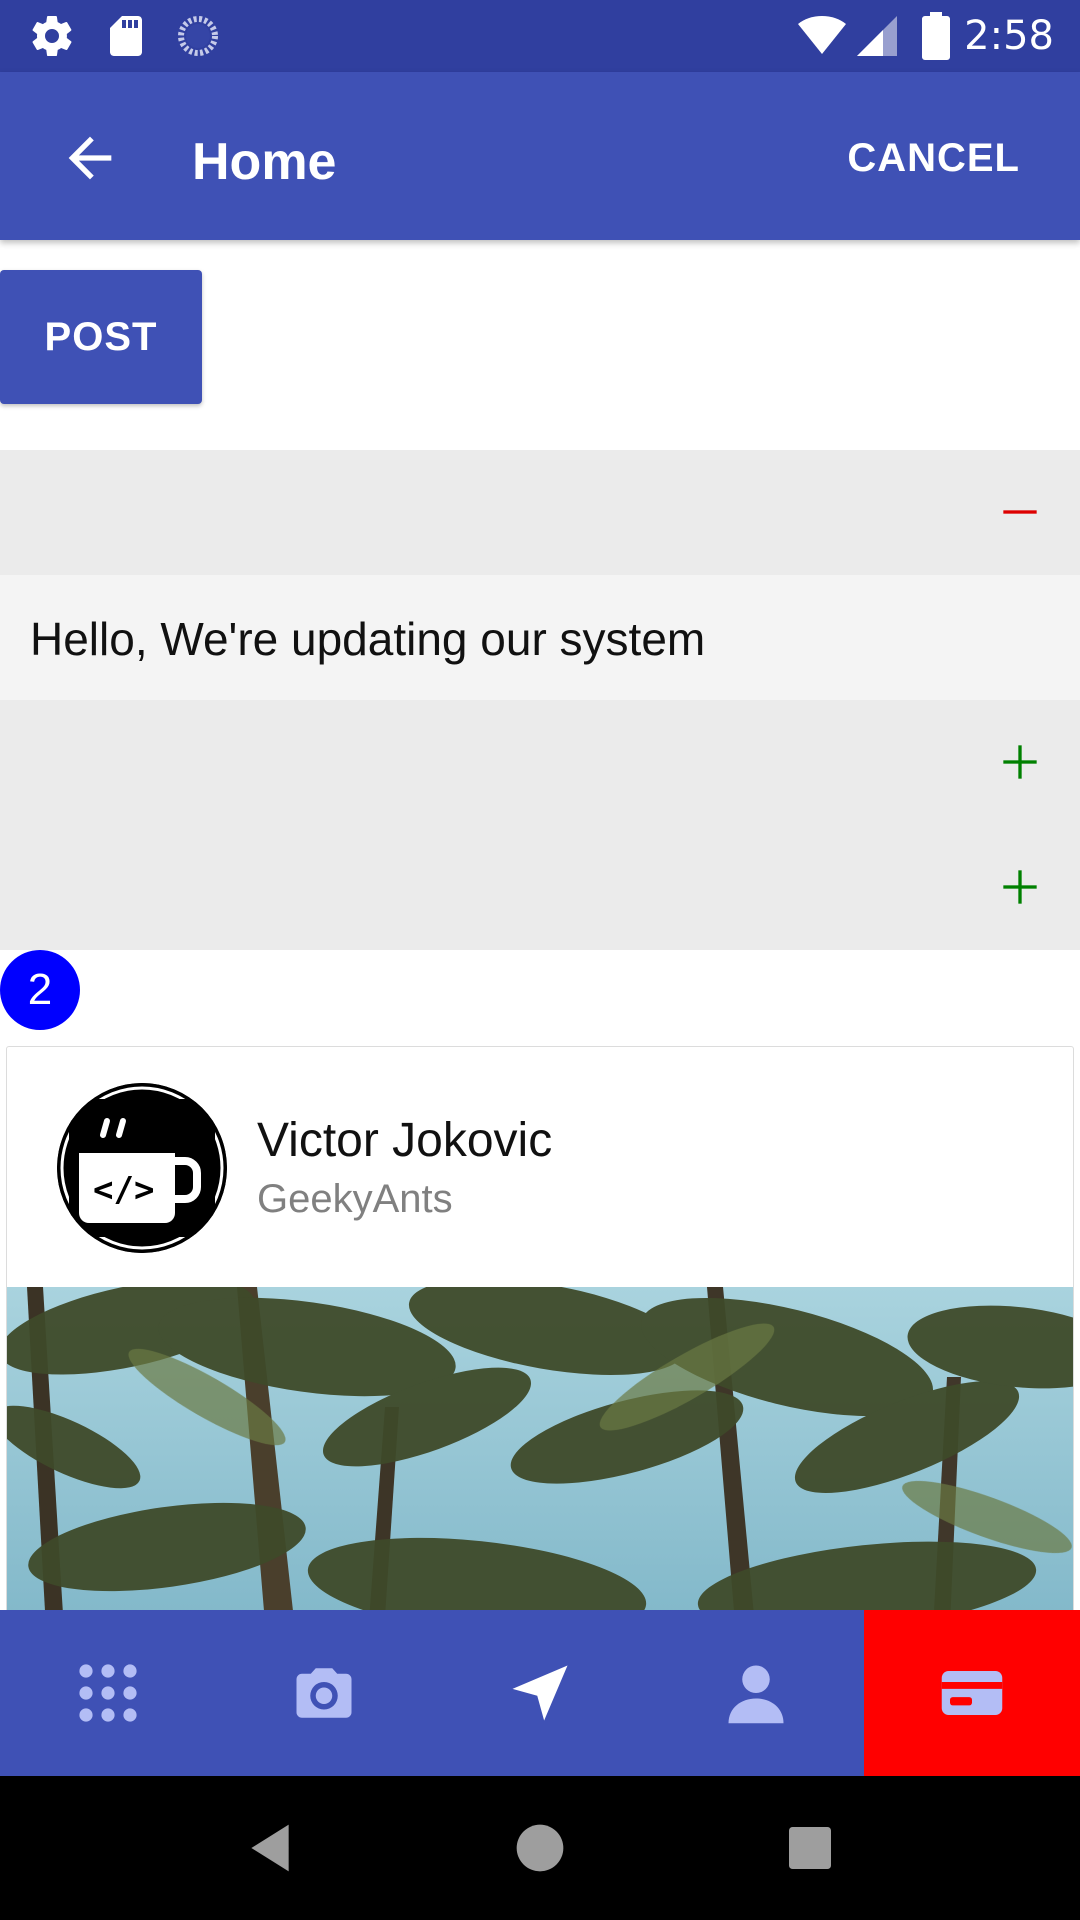 Image resolution: width=1080 pixels, height=1920 pixels. What do you see at coordinates (270, 1848) in the screenshot?
I see `back-triangle-icon` at bounding box center [270, 1848].